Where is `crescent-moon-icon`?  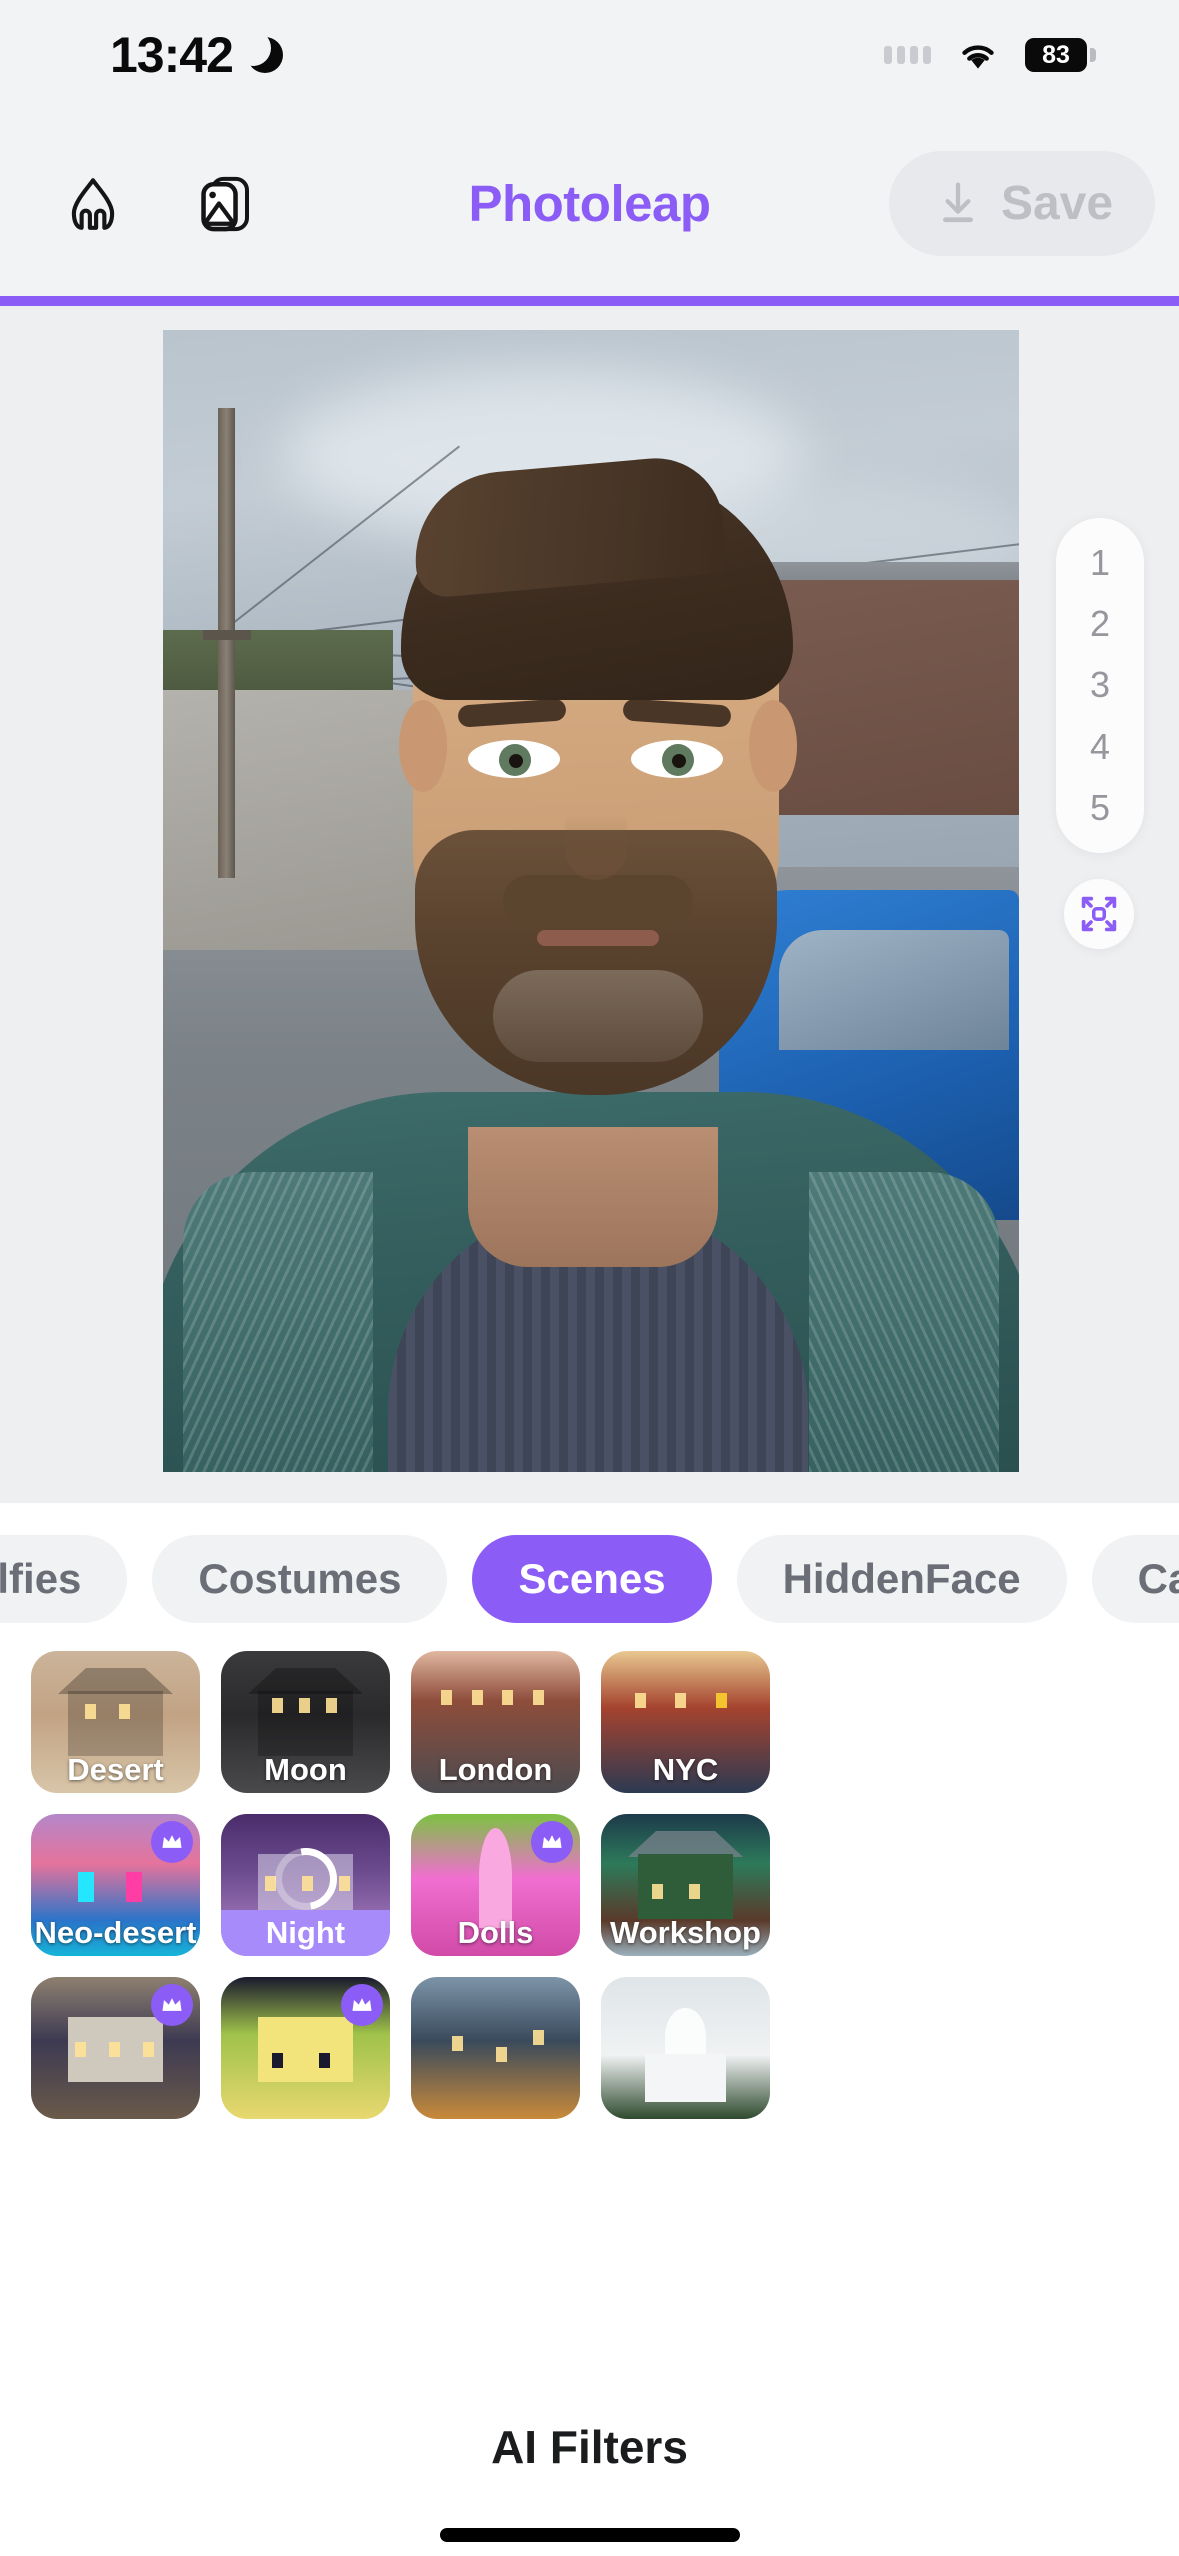
crescent-moon-icon is located at coordinates (258, 51).